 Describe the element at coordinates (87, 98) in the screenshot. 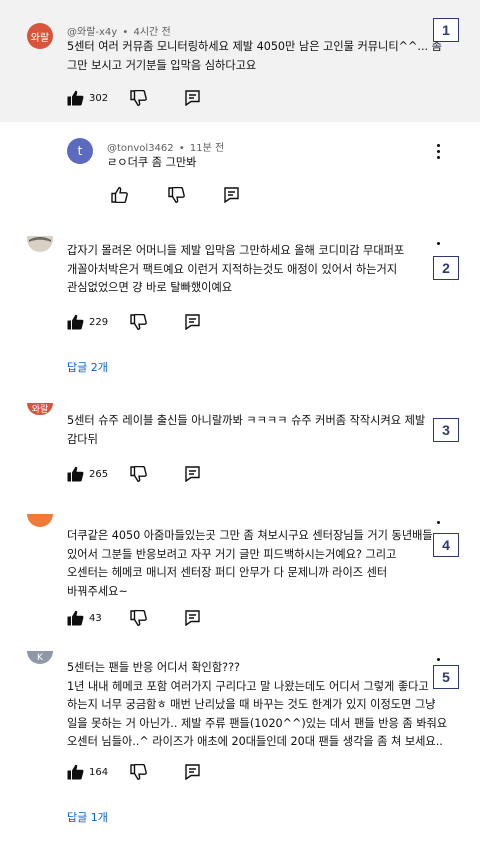

I see `like-button: 302` at that location.